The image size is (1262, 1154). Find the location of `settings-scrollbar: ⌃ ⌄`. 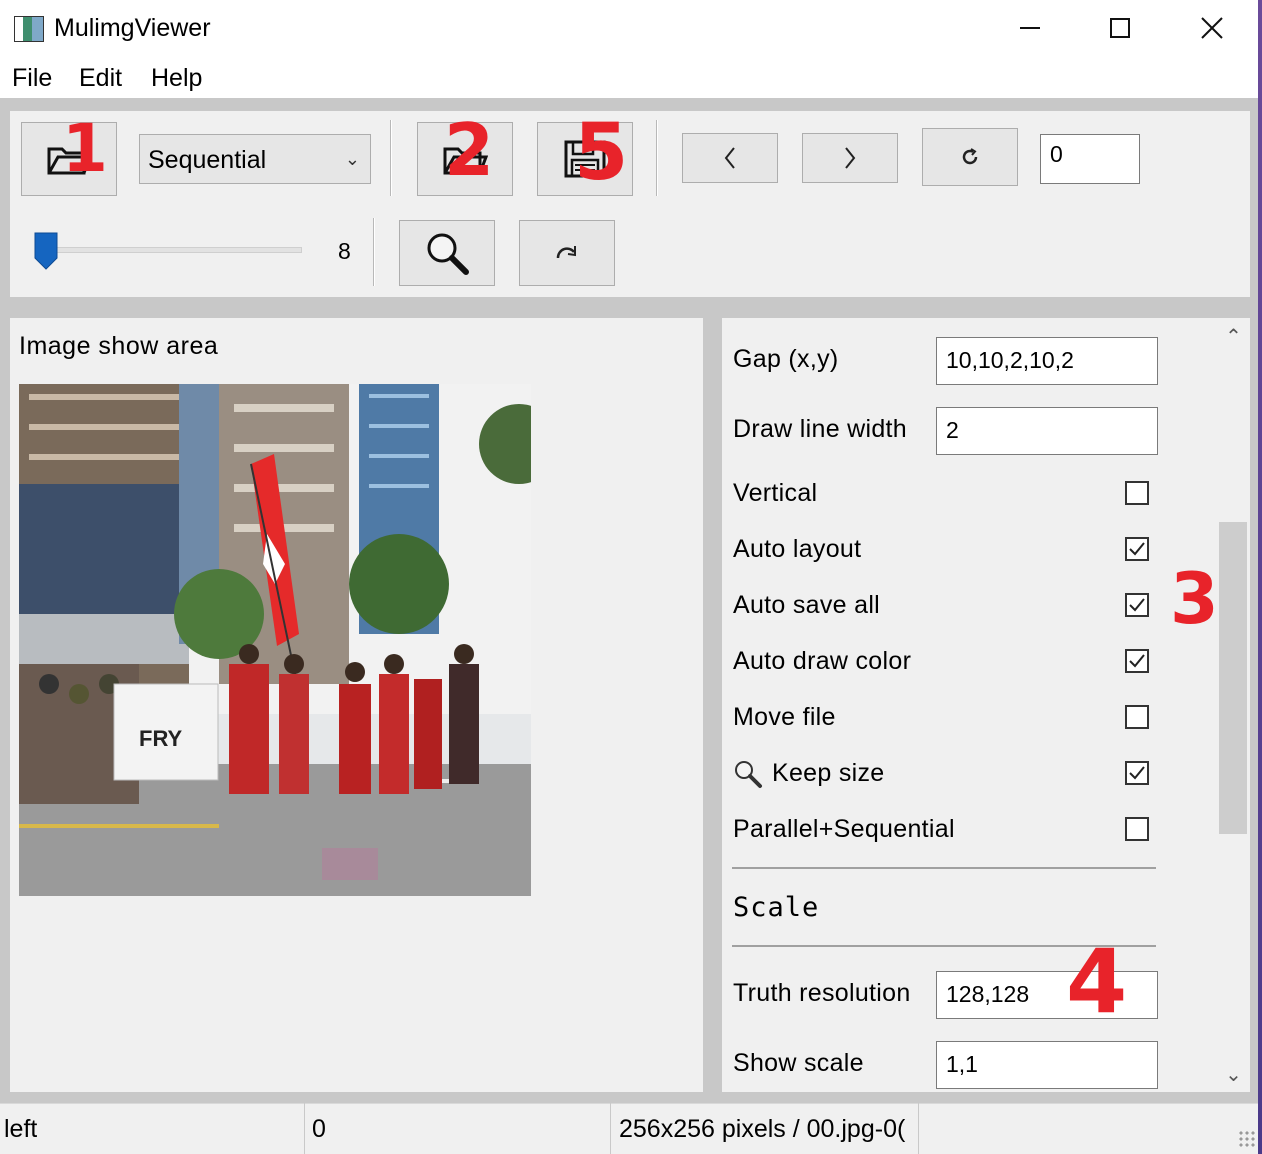

settings-scrollbar: ⌃ ⌄ is located at coordinates (1233, 705).